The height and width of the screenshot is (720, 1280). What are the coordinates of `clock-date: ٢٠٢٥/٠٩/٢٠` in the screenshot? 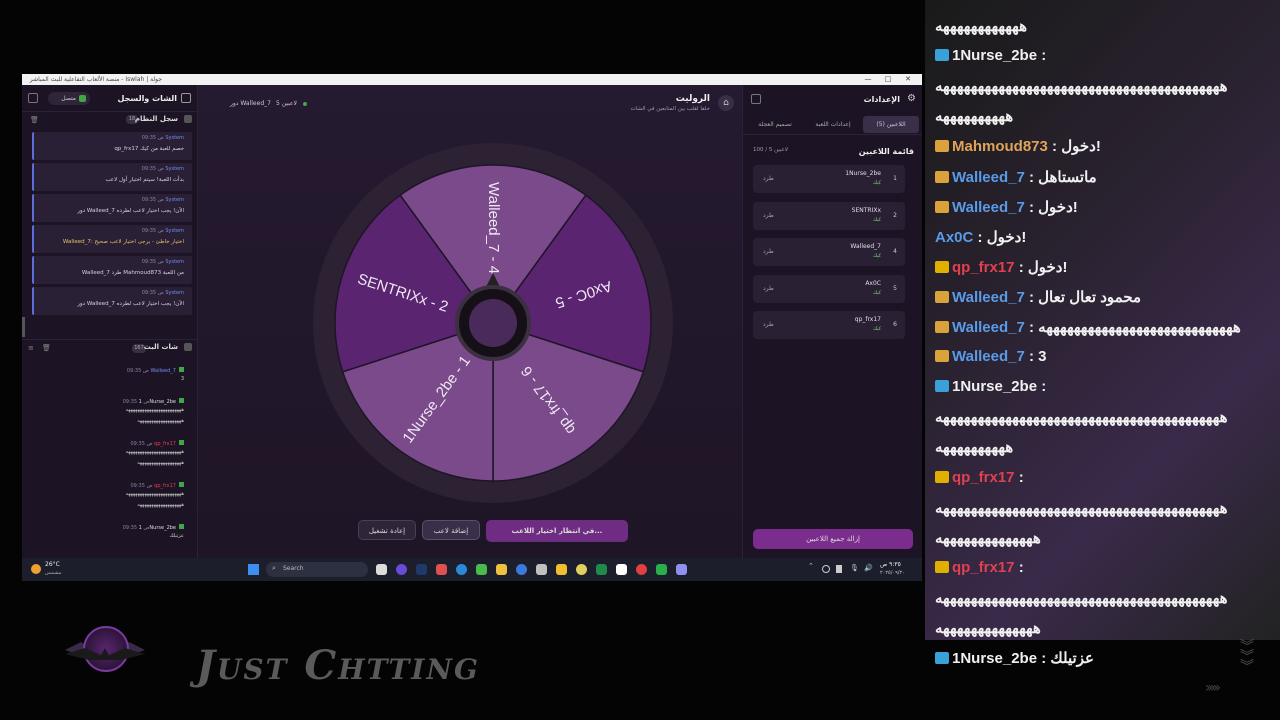 It's located at (892, 573).